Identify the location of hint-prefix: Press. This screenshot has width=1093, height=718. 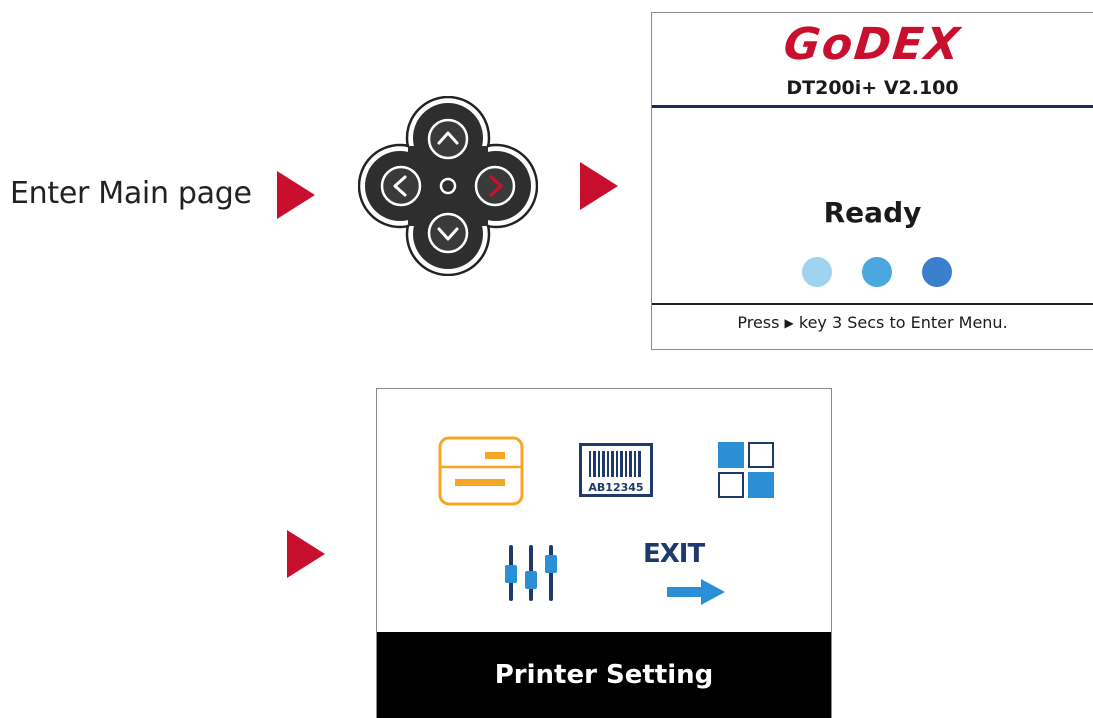
(758, 322).